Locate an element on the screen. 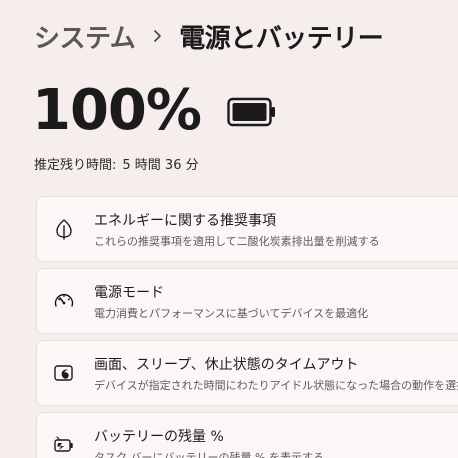 The height and width of the screenshot is (458, 458). card-description: これらの推奨事項を適用して二酸化炭素排出量を削減する is located at coordinates (237, 241).